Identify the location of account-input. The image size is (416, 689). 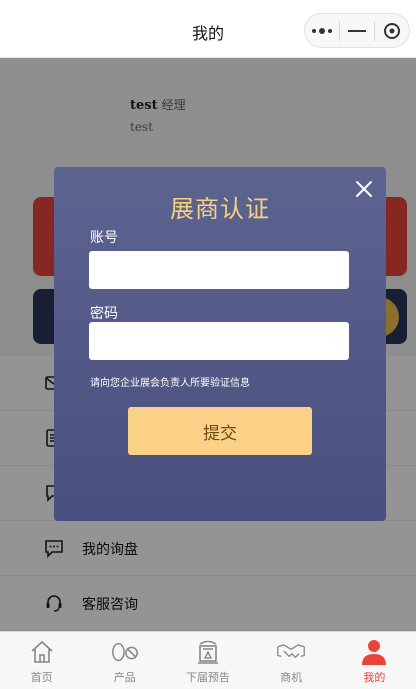
(219, 270).